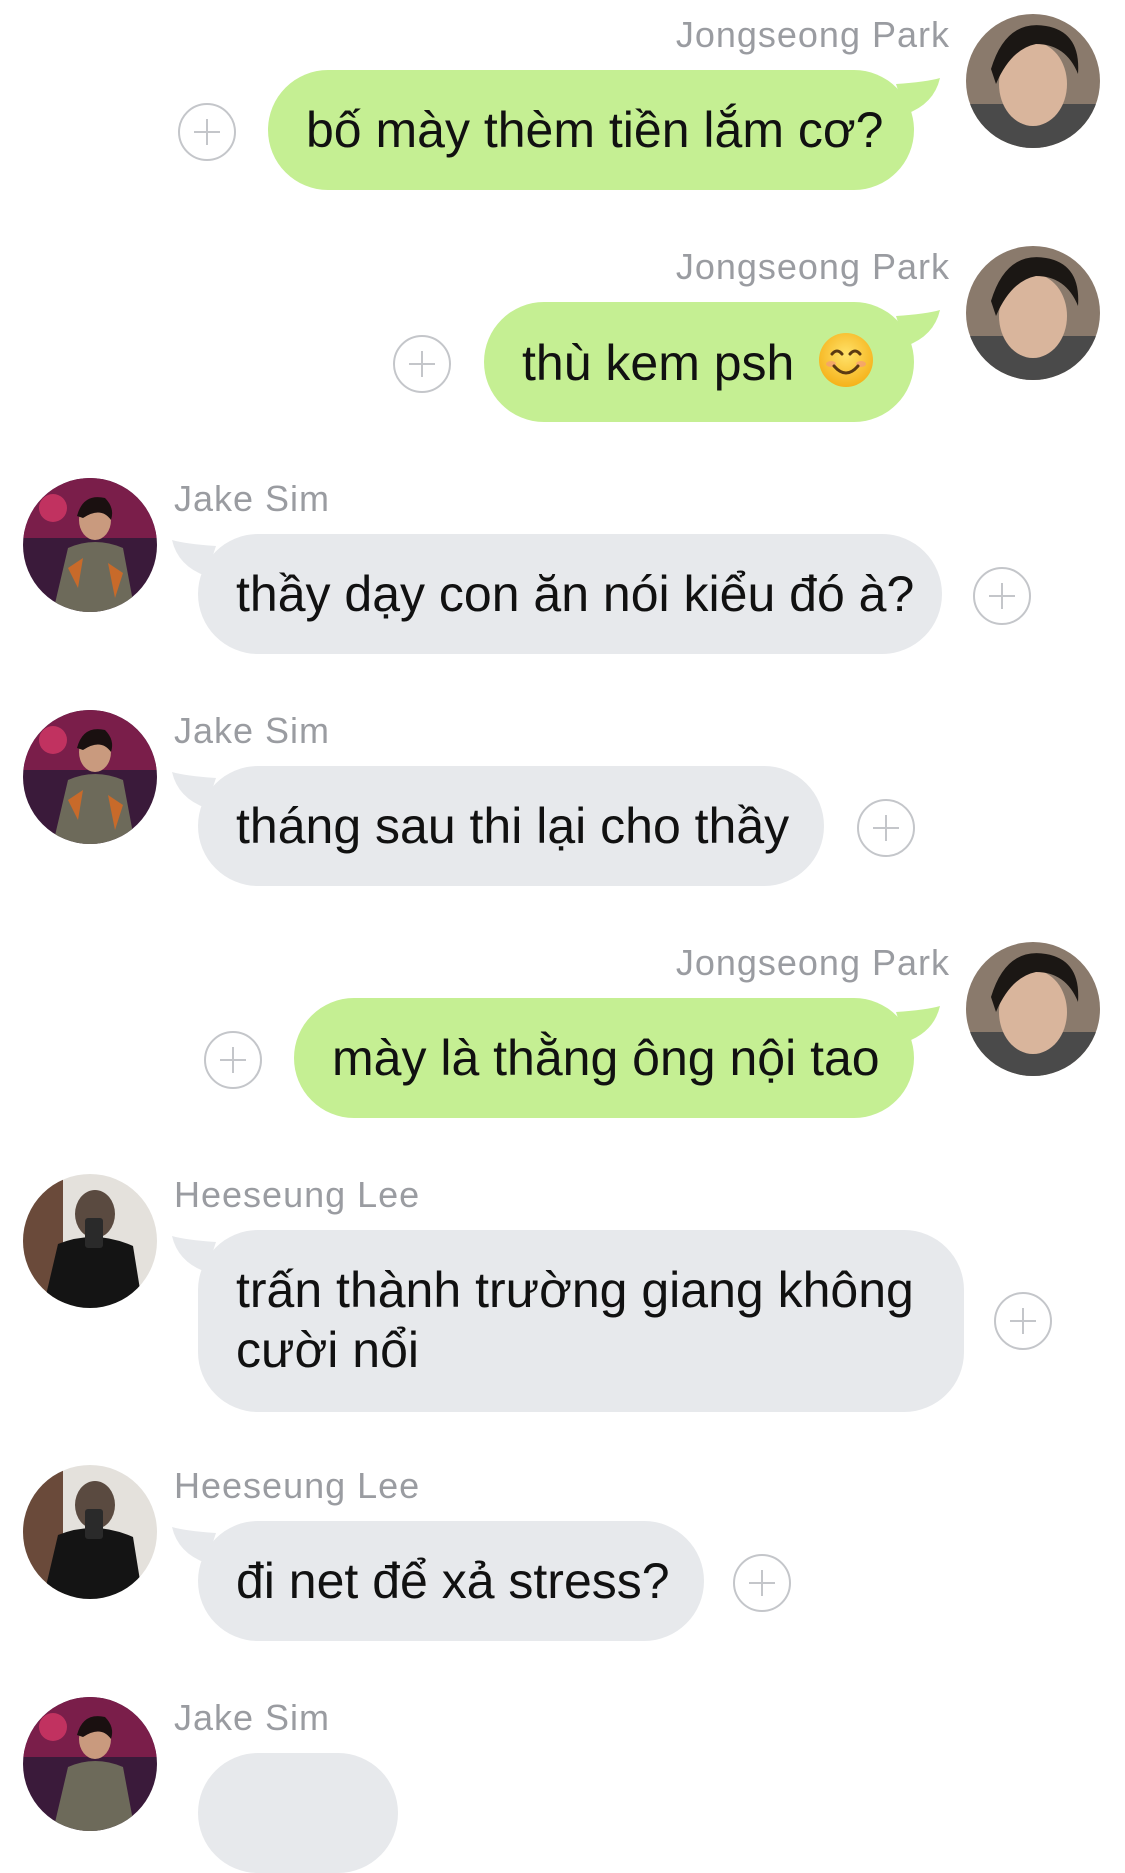  Describe the element at coordinates (575, 1320) in the screenshot. I see `message-text: trấn thành trường giang không cười nổi` at that location.